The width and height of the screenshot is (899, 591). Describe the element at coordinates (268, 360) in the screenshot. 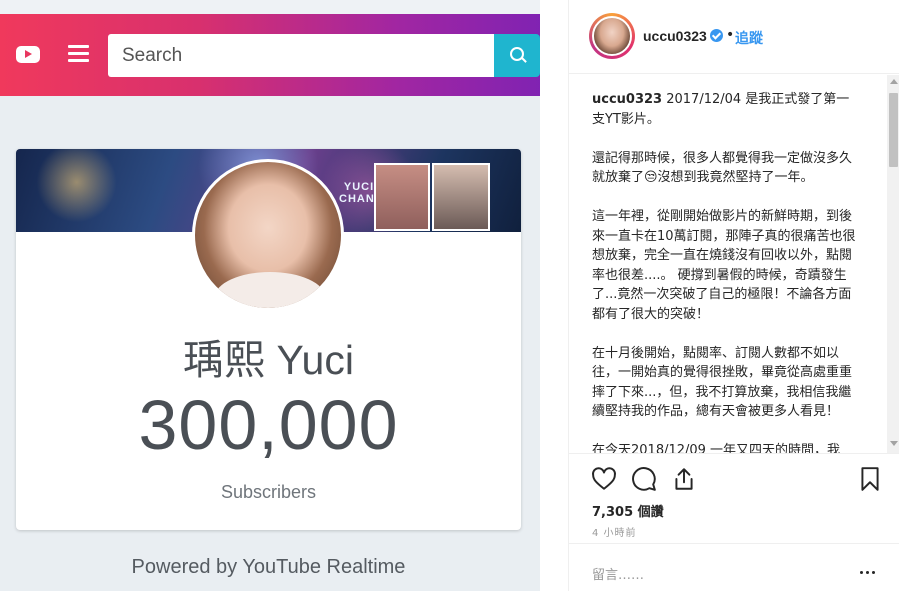

I see `channel-name: 瑀熙 Yuci` at that location.